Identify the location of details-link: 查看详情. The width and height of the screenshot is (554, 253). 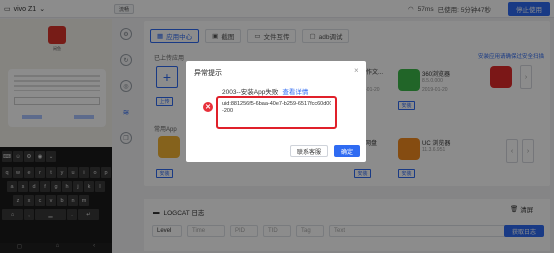
(295, 91).